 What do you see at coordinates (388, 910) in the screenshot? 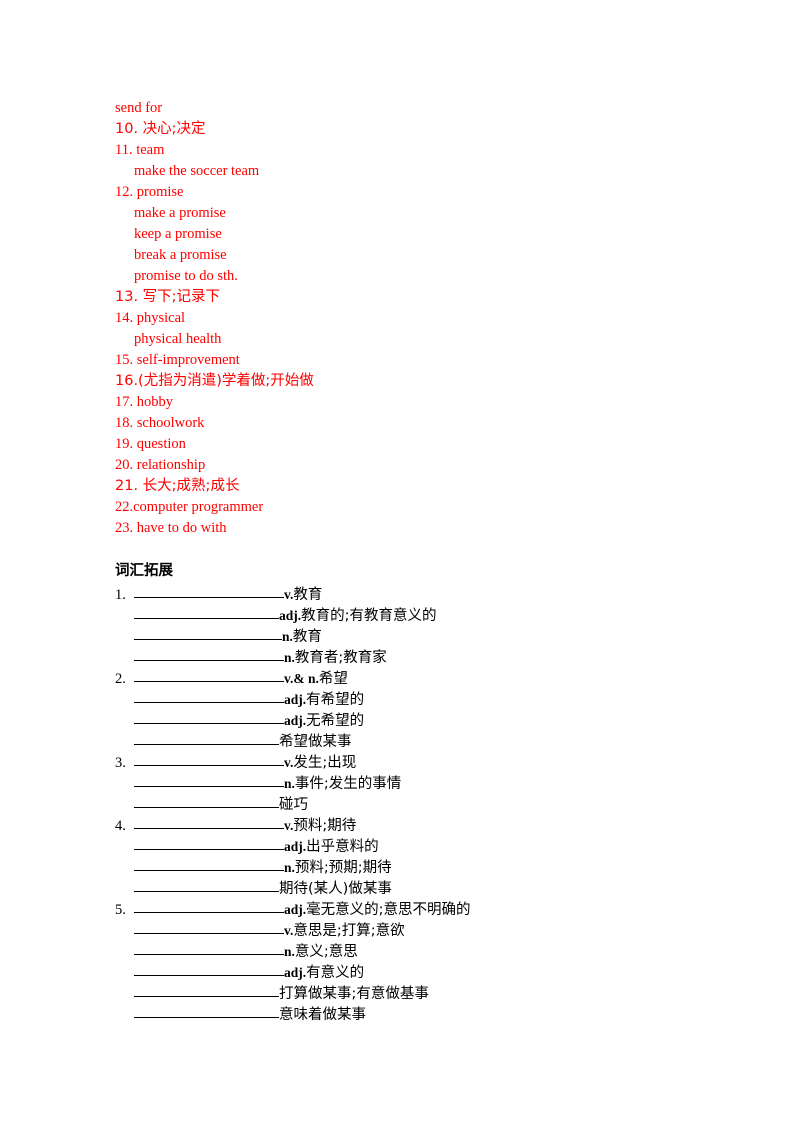
I see `meaning-text: 毫无意义的;意思不明确的` at bounding box center [388, 910].